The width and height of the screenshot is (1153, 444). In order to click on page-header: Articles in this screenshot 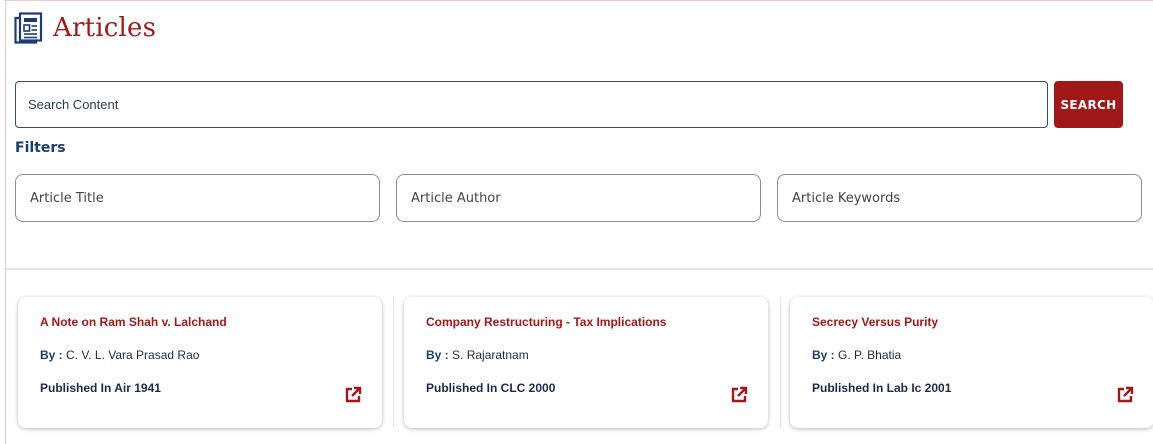, I will do `click(84, 28)`.